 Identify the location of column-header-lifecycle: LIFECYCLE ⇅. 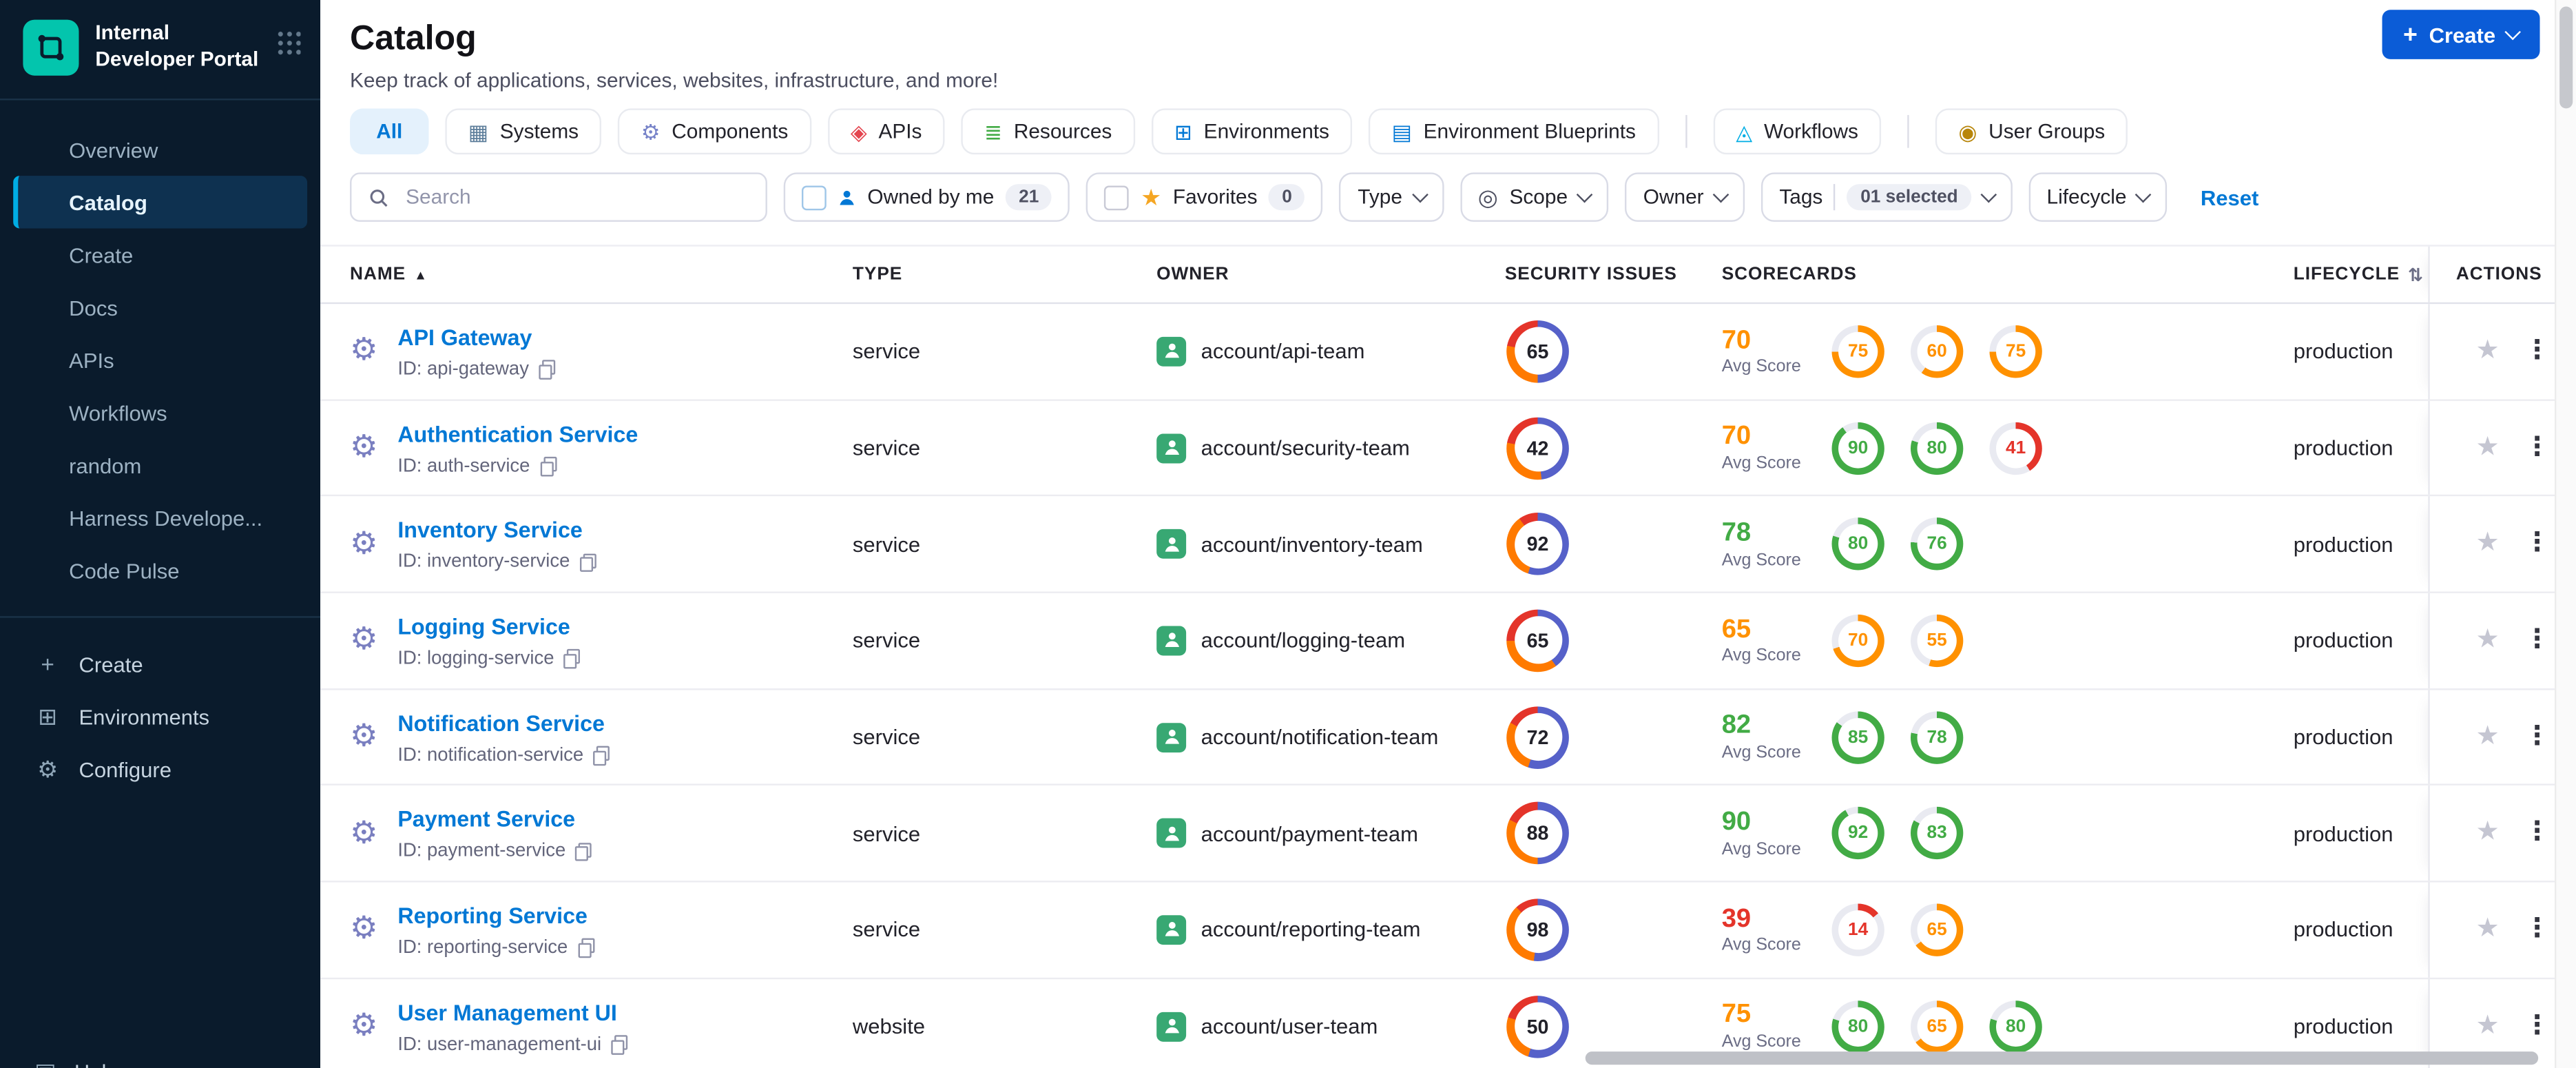
(2361, 275).